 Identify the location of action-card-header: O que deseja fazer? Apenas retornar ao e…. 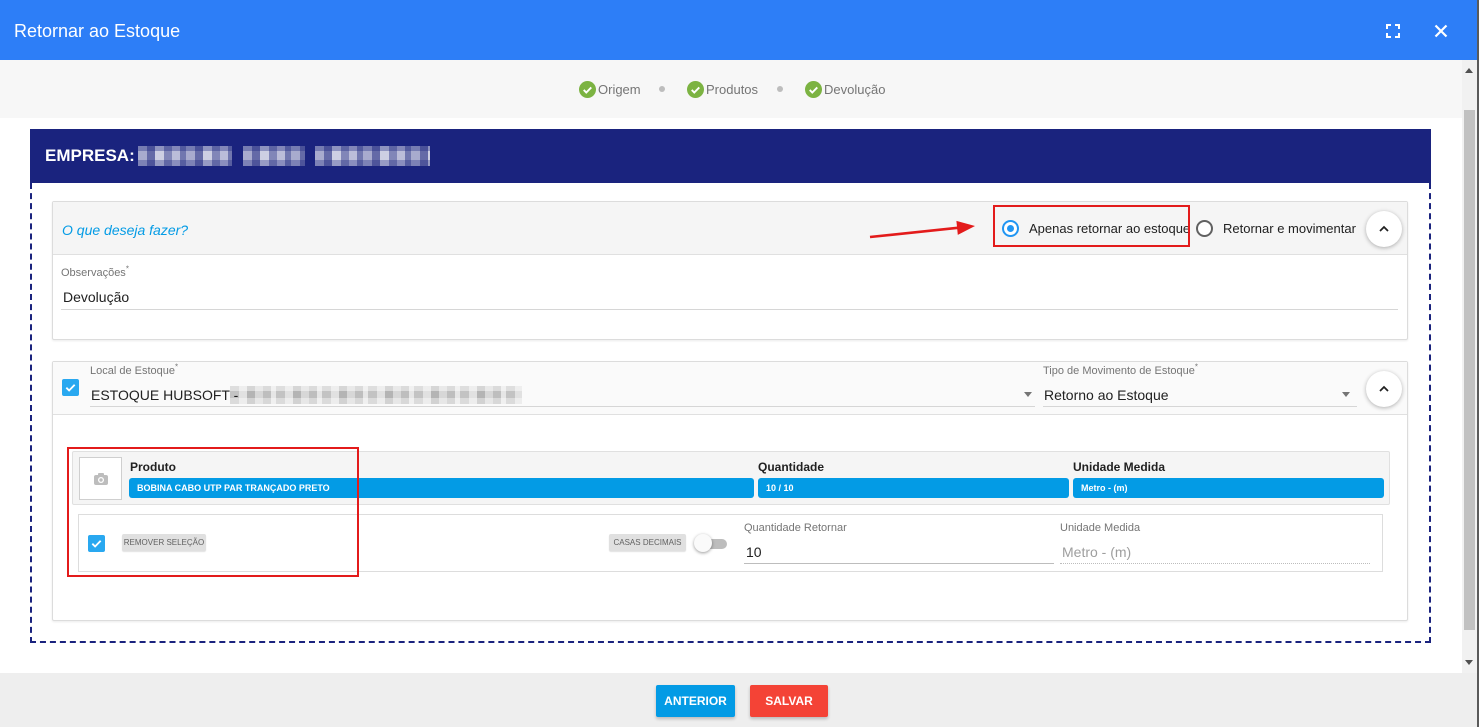
(730, 228).